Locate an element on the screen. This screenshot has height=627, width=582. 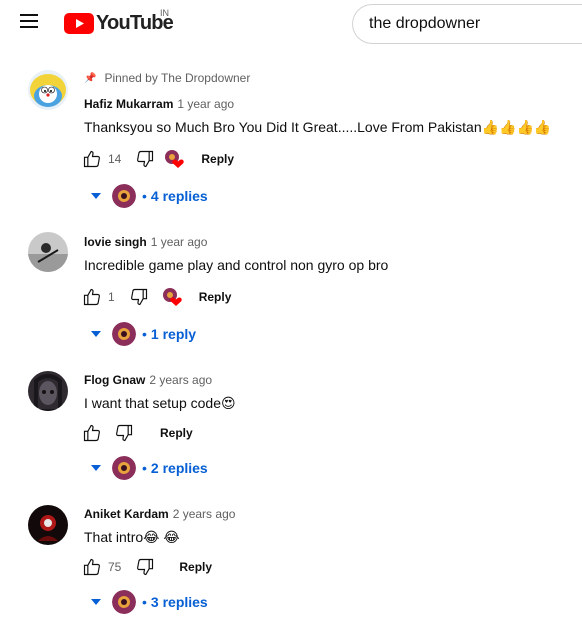
comment-actions: 1 Reply is located at coordinates (155, 297).